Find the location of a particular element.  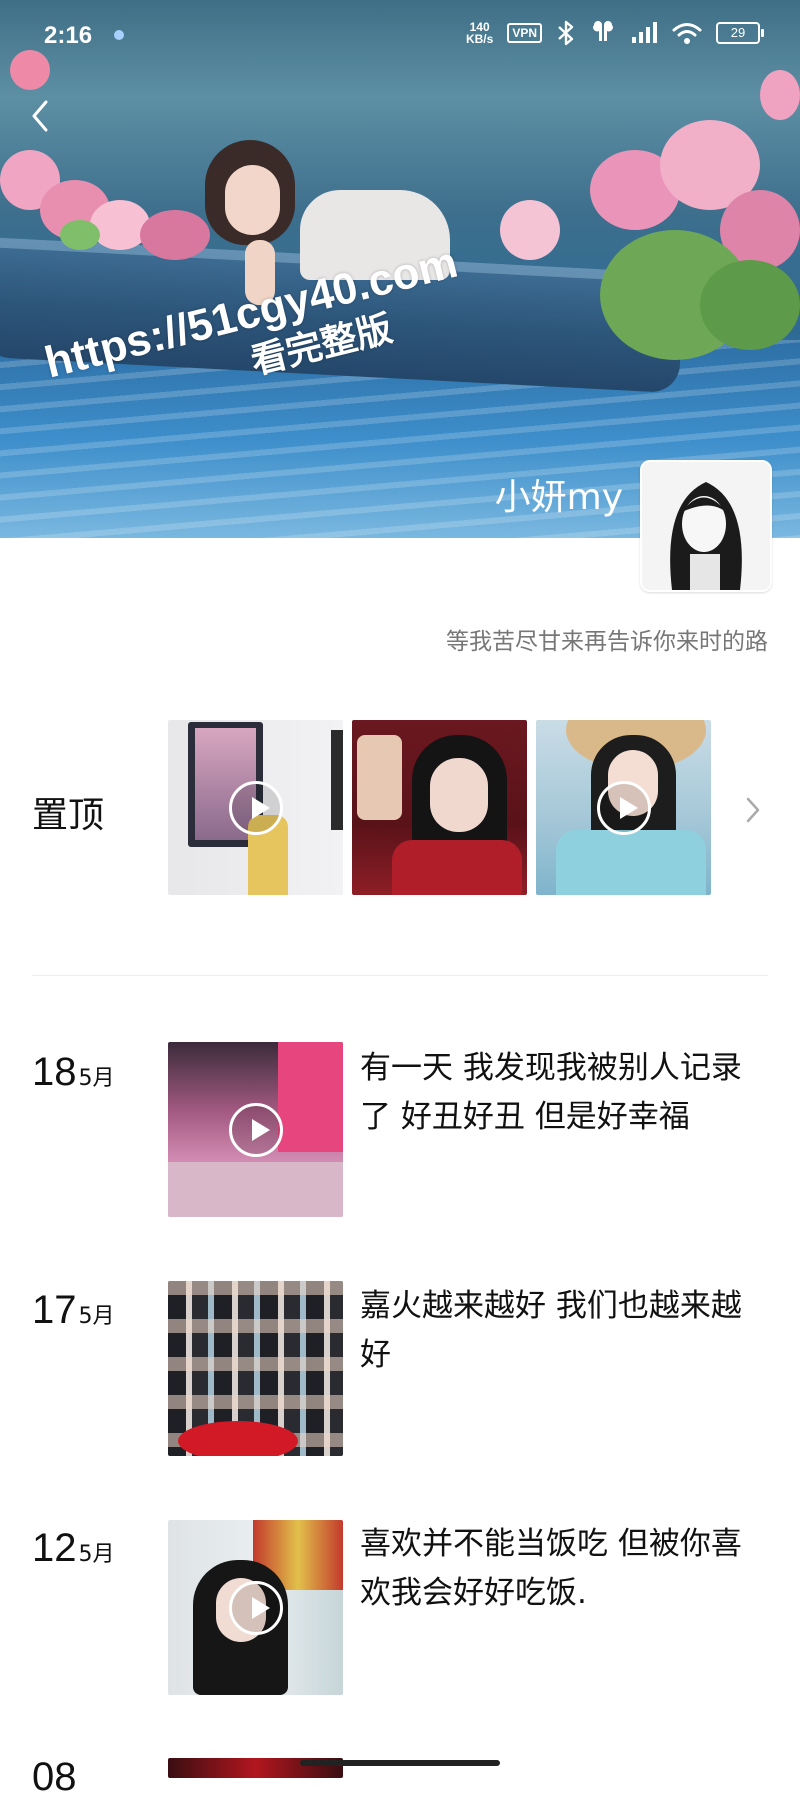

post-date: 175月 is located at coordinates (73, 1310).